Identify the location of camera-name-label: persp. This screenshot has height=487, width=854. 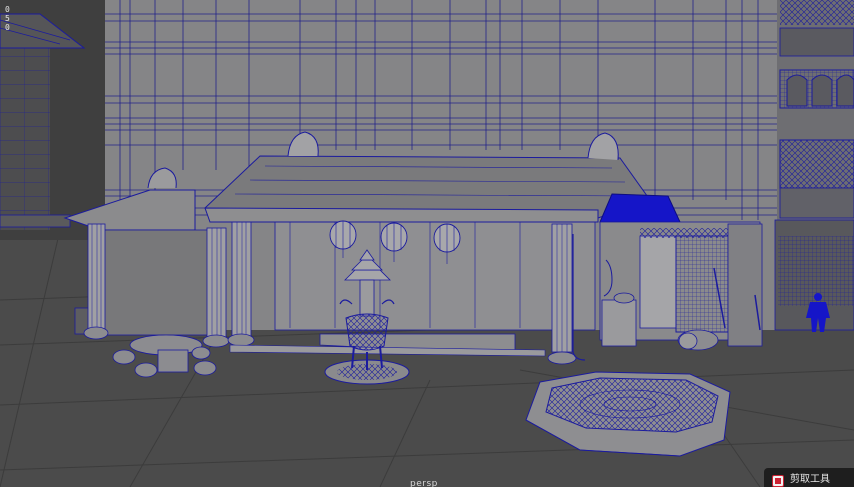
(424, 483).